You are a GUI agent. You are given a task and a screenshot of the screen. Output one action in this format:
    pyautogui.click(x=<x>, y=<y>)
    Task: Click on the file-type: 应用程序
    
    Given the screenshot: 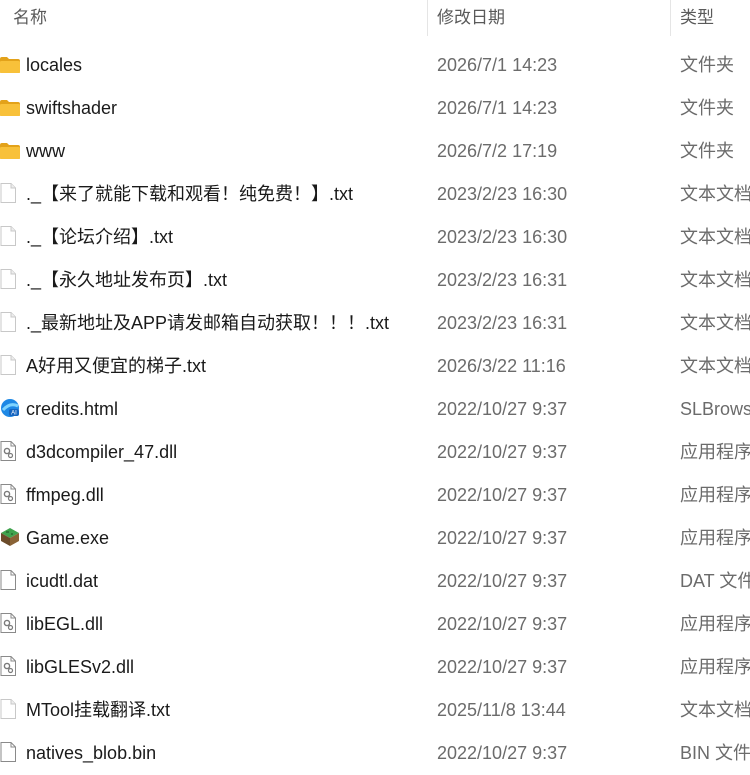 What is the action you would take?
    pyautogui.click(x=715, y=538)
    